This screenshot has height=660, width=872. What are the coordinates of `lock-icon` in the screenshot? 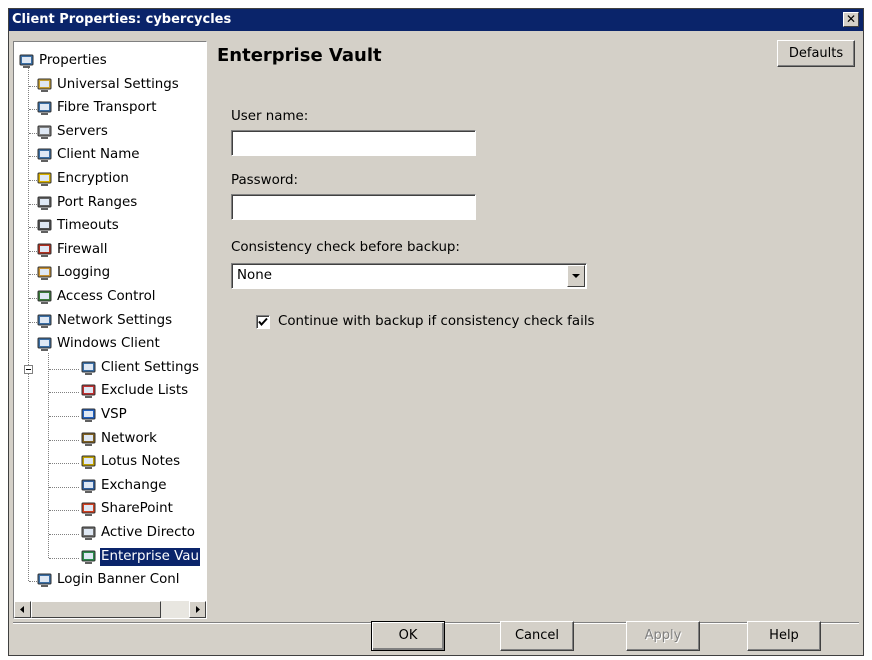 It's located at (44, 179).